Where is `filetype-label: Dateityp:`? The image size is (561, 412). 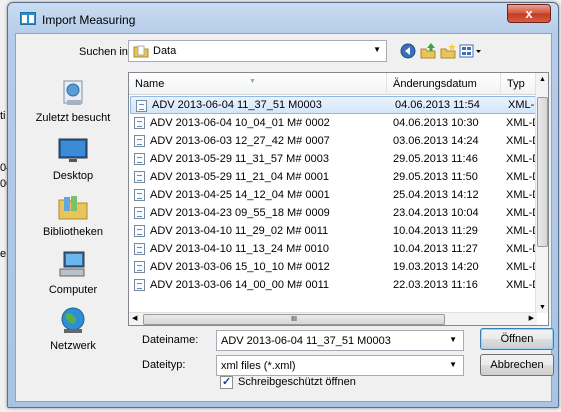 filetype-label: Dateityp: is located at coordinates (164, 365).